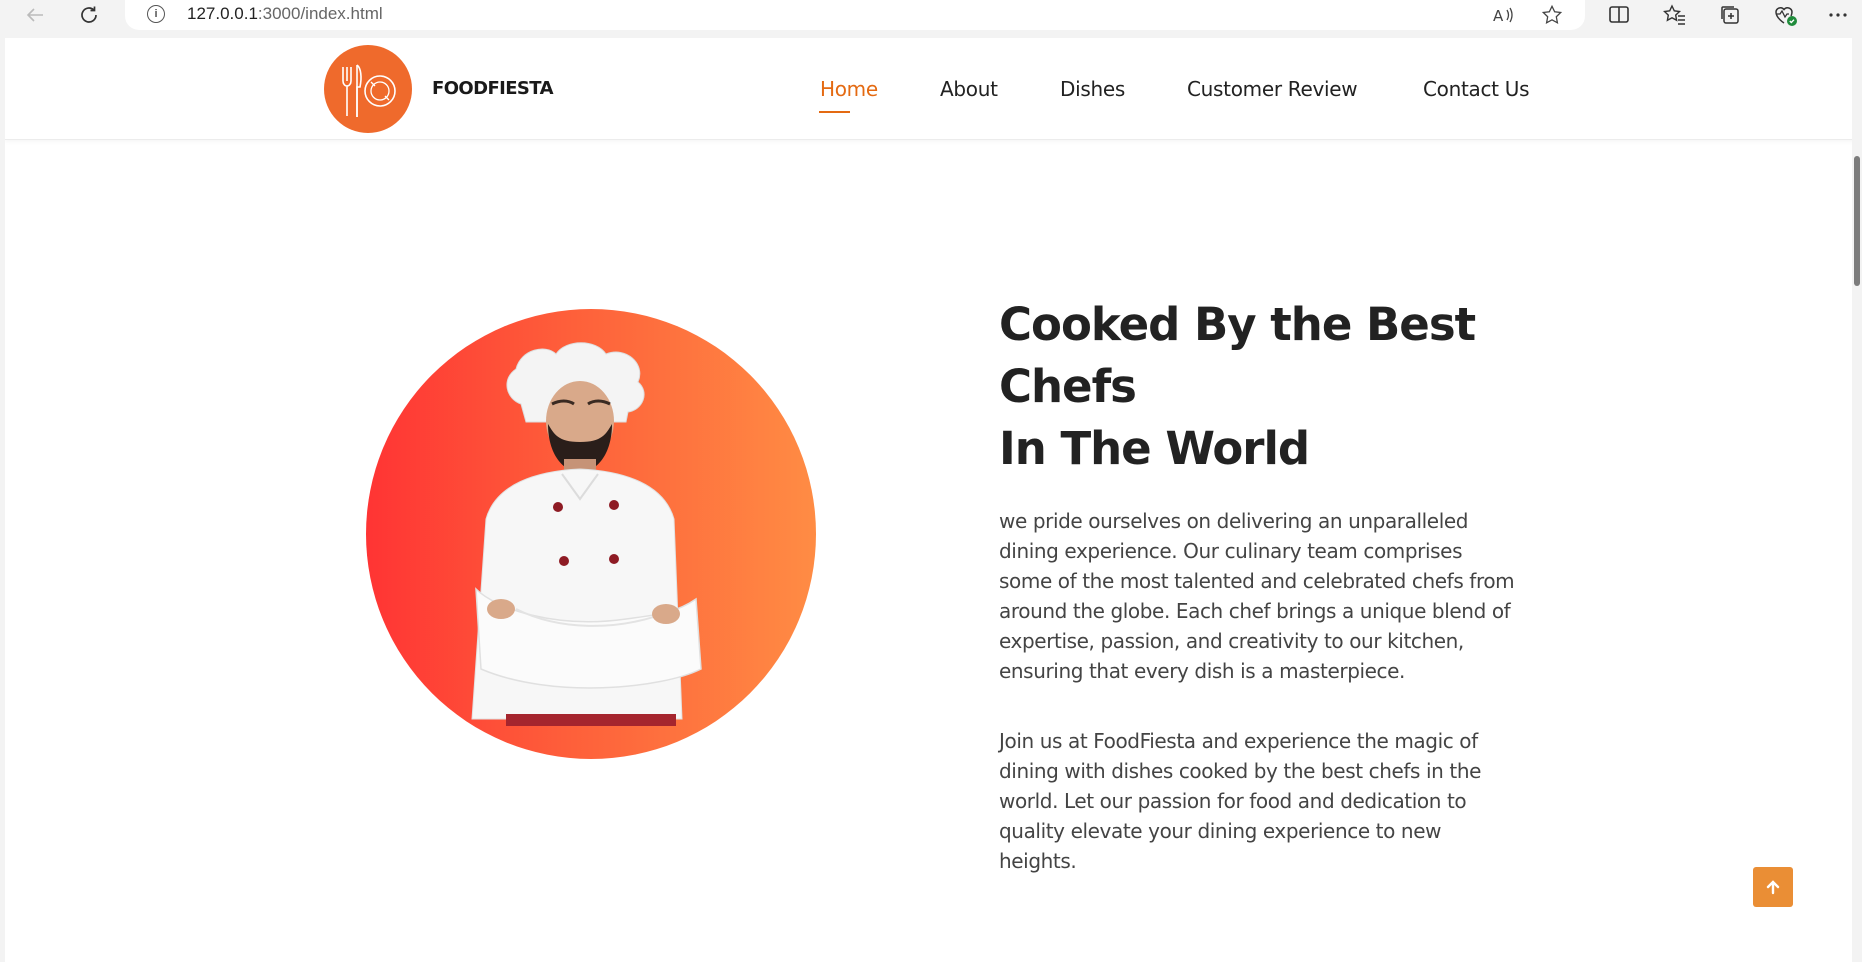 This screenshot has height=962, width=1862. Describe the element at coordinates (1154, 448) in the screenshot. I see `hero-headline-line3: In The World` at that location.